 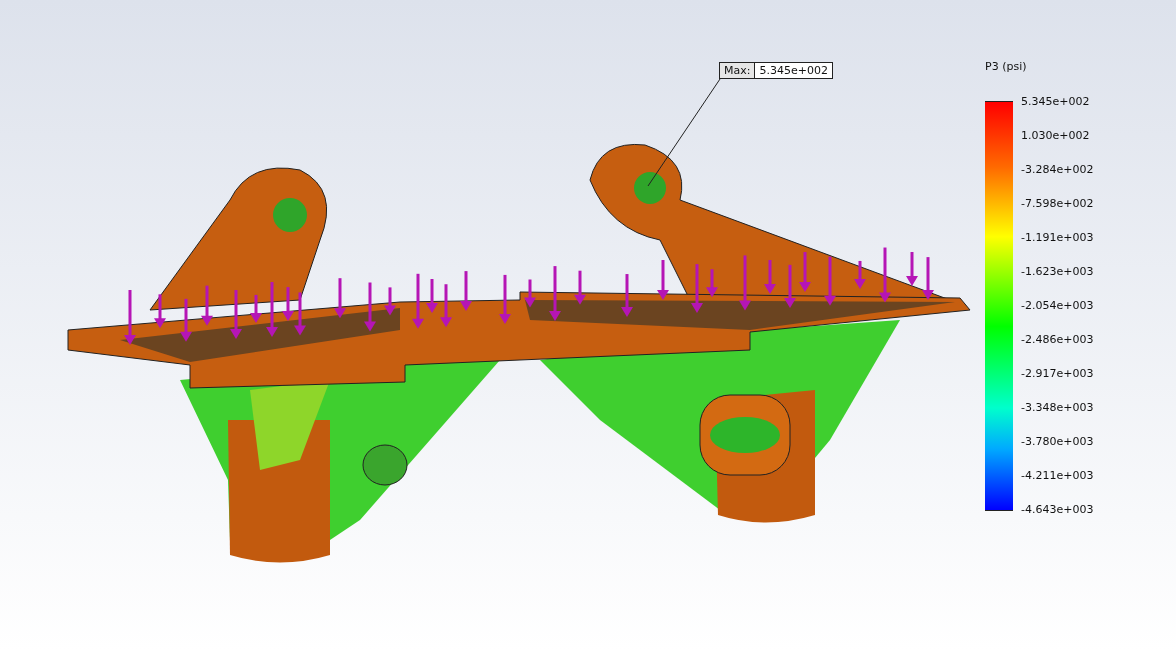 What do you see at coordinates (1006, 66) in the screenshot?
I see `legend-title: P3 (psi)` at bounding box center [1006, 66].